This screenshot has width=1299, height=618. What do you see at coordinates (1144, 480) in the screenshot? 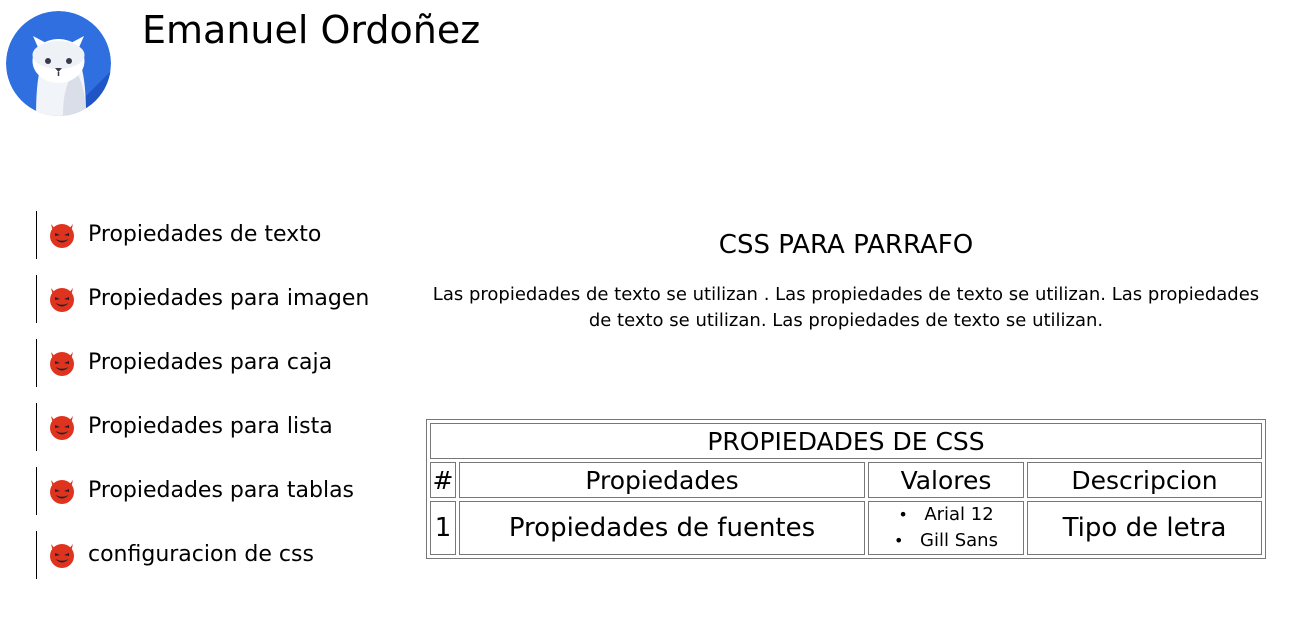
I see `column-header-descripcion: Descripcion` at bounding box center [1144, 480].